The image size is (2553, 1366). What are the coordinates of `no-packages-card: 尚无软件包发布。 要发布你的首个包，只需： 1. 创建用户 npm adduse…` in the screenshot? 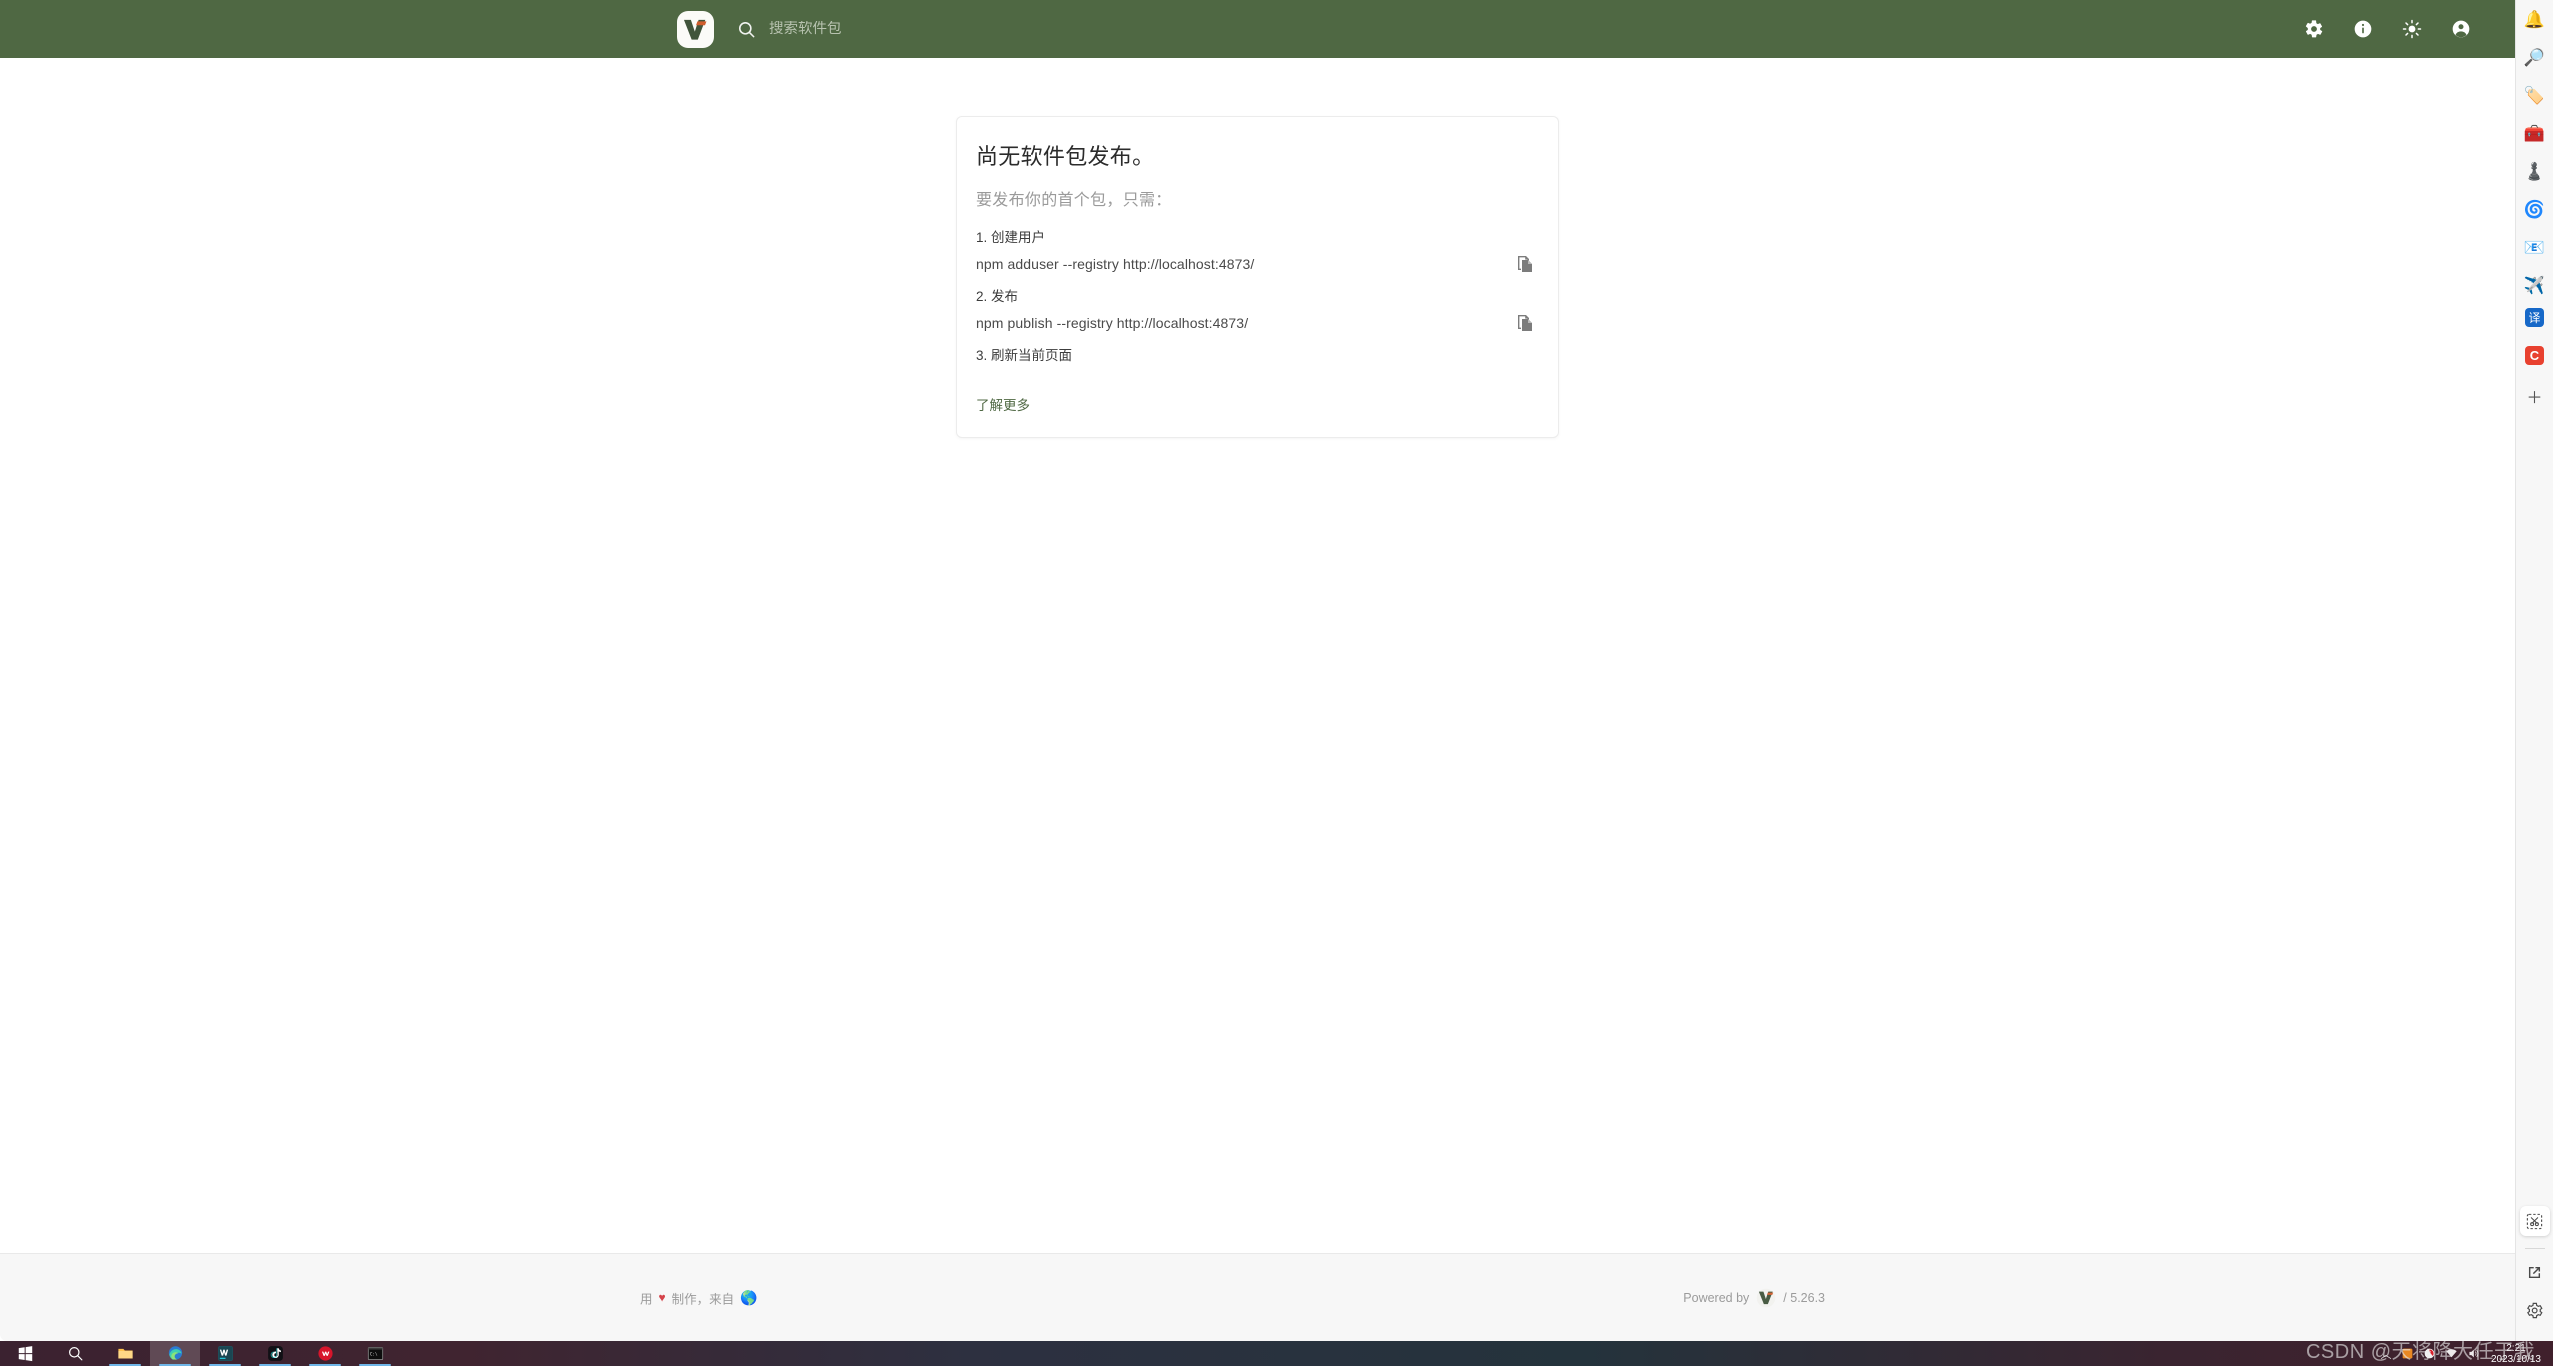 It's located at (1257, 277).